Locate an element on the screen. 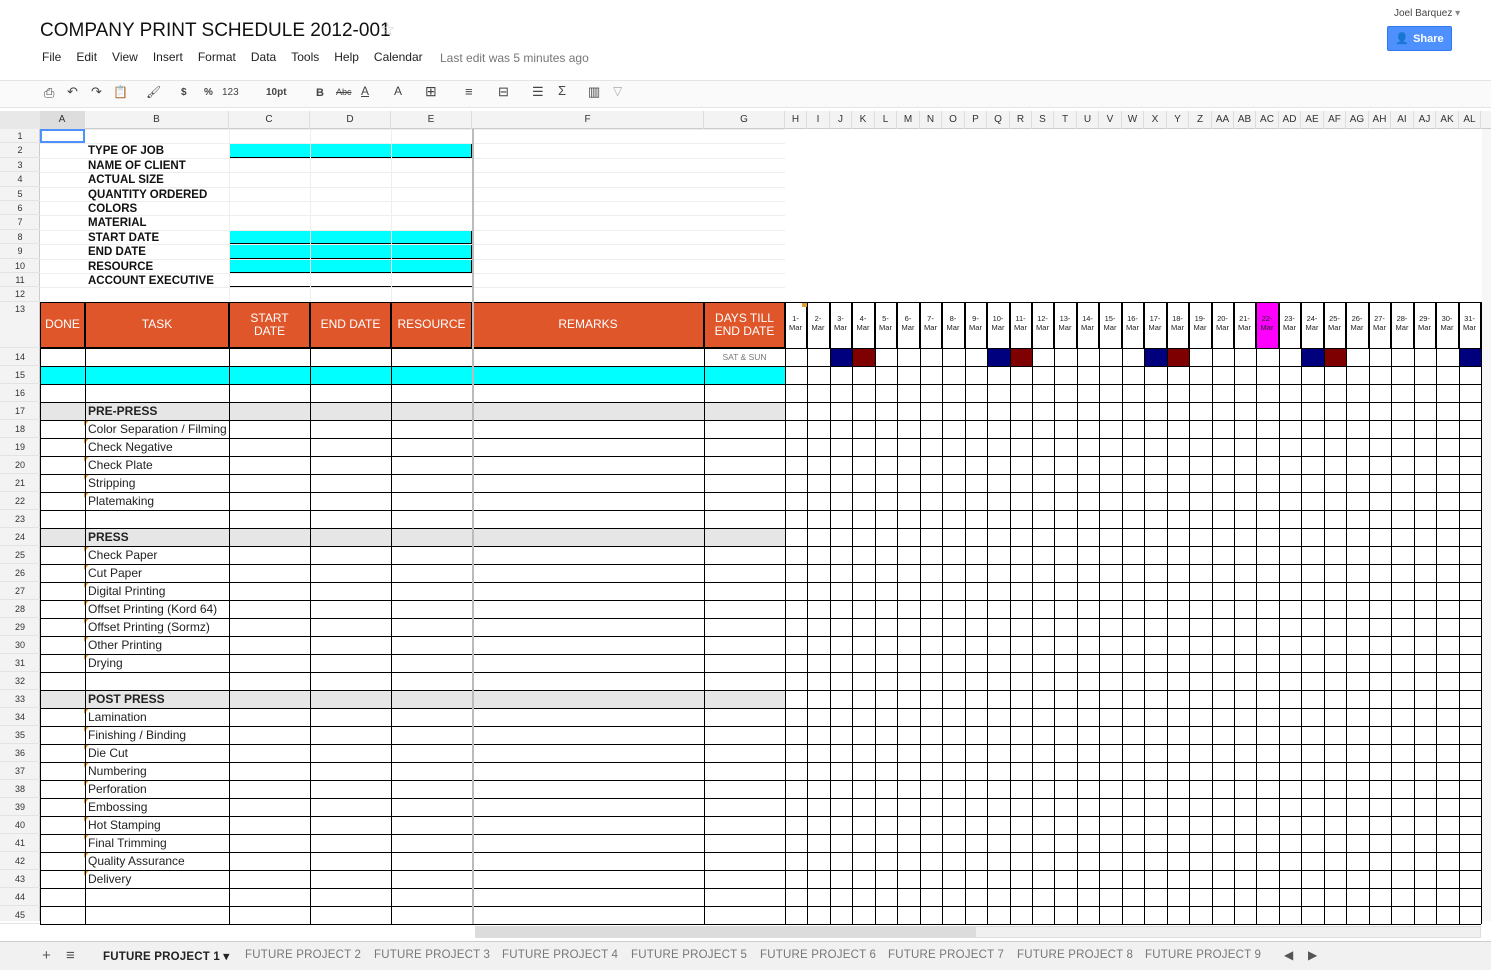 The image size is (1491, 970). scroll-tabs-left-icon: ◀ is located at coordinates (1288, 955).